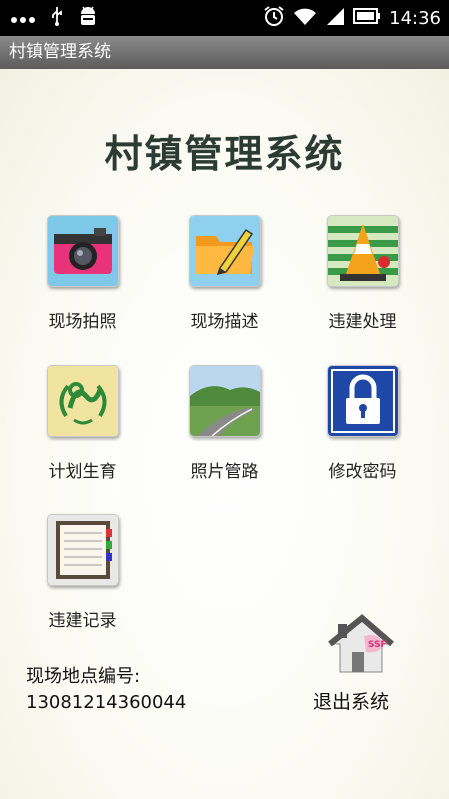 Image resolution: width=449 pixels, height=799 pixels. I want to click on house-icon: SSF, so click(361, 646).